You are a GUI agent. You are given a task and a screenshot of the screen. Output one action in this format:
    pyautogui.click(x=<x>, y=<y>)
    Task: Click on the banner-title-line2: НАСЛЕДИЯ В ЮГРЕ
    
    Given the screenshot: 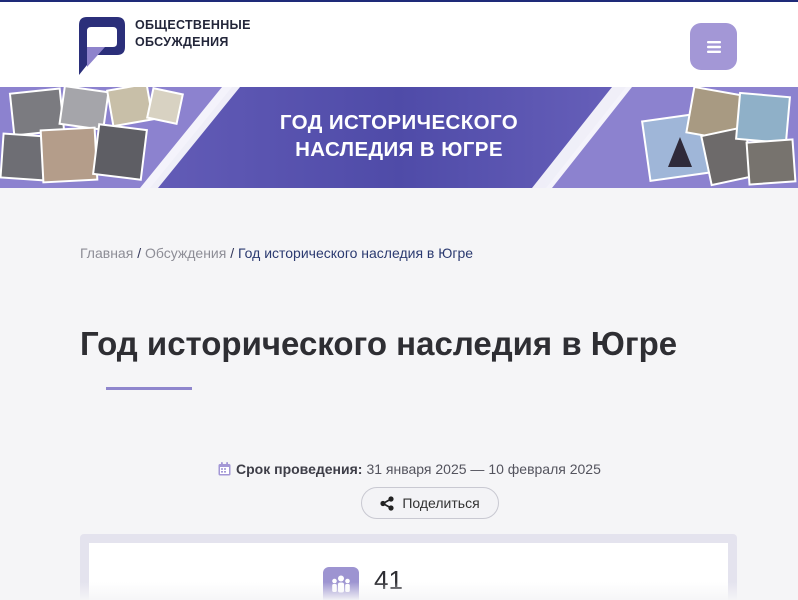 What is the action you would take?
    pyautogui.click(x=399, y=149)
    